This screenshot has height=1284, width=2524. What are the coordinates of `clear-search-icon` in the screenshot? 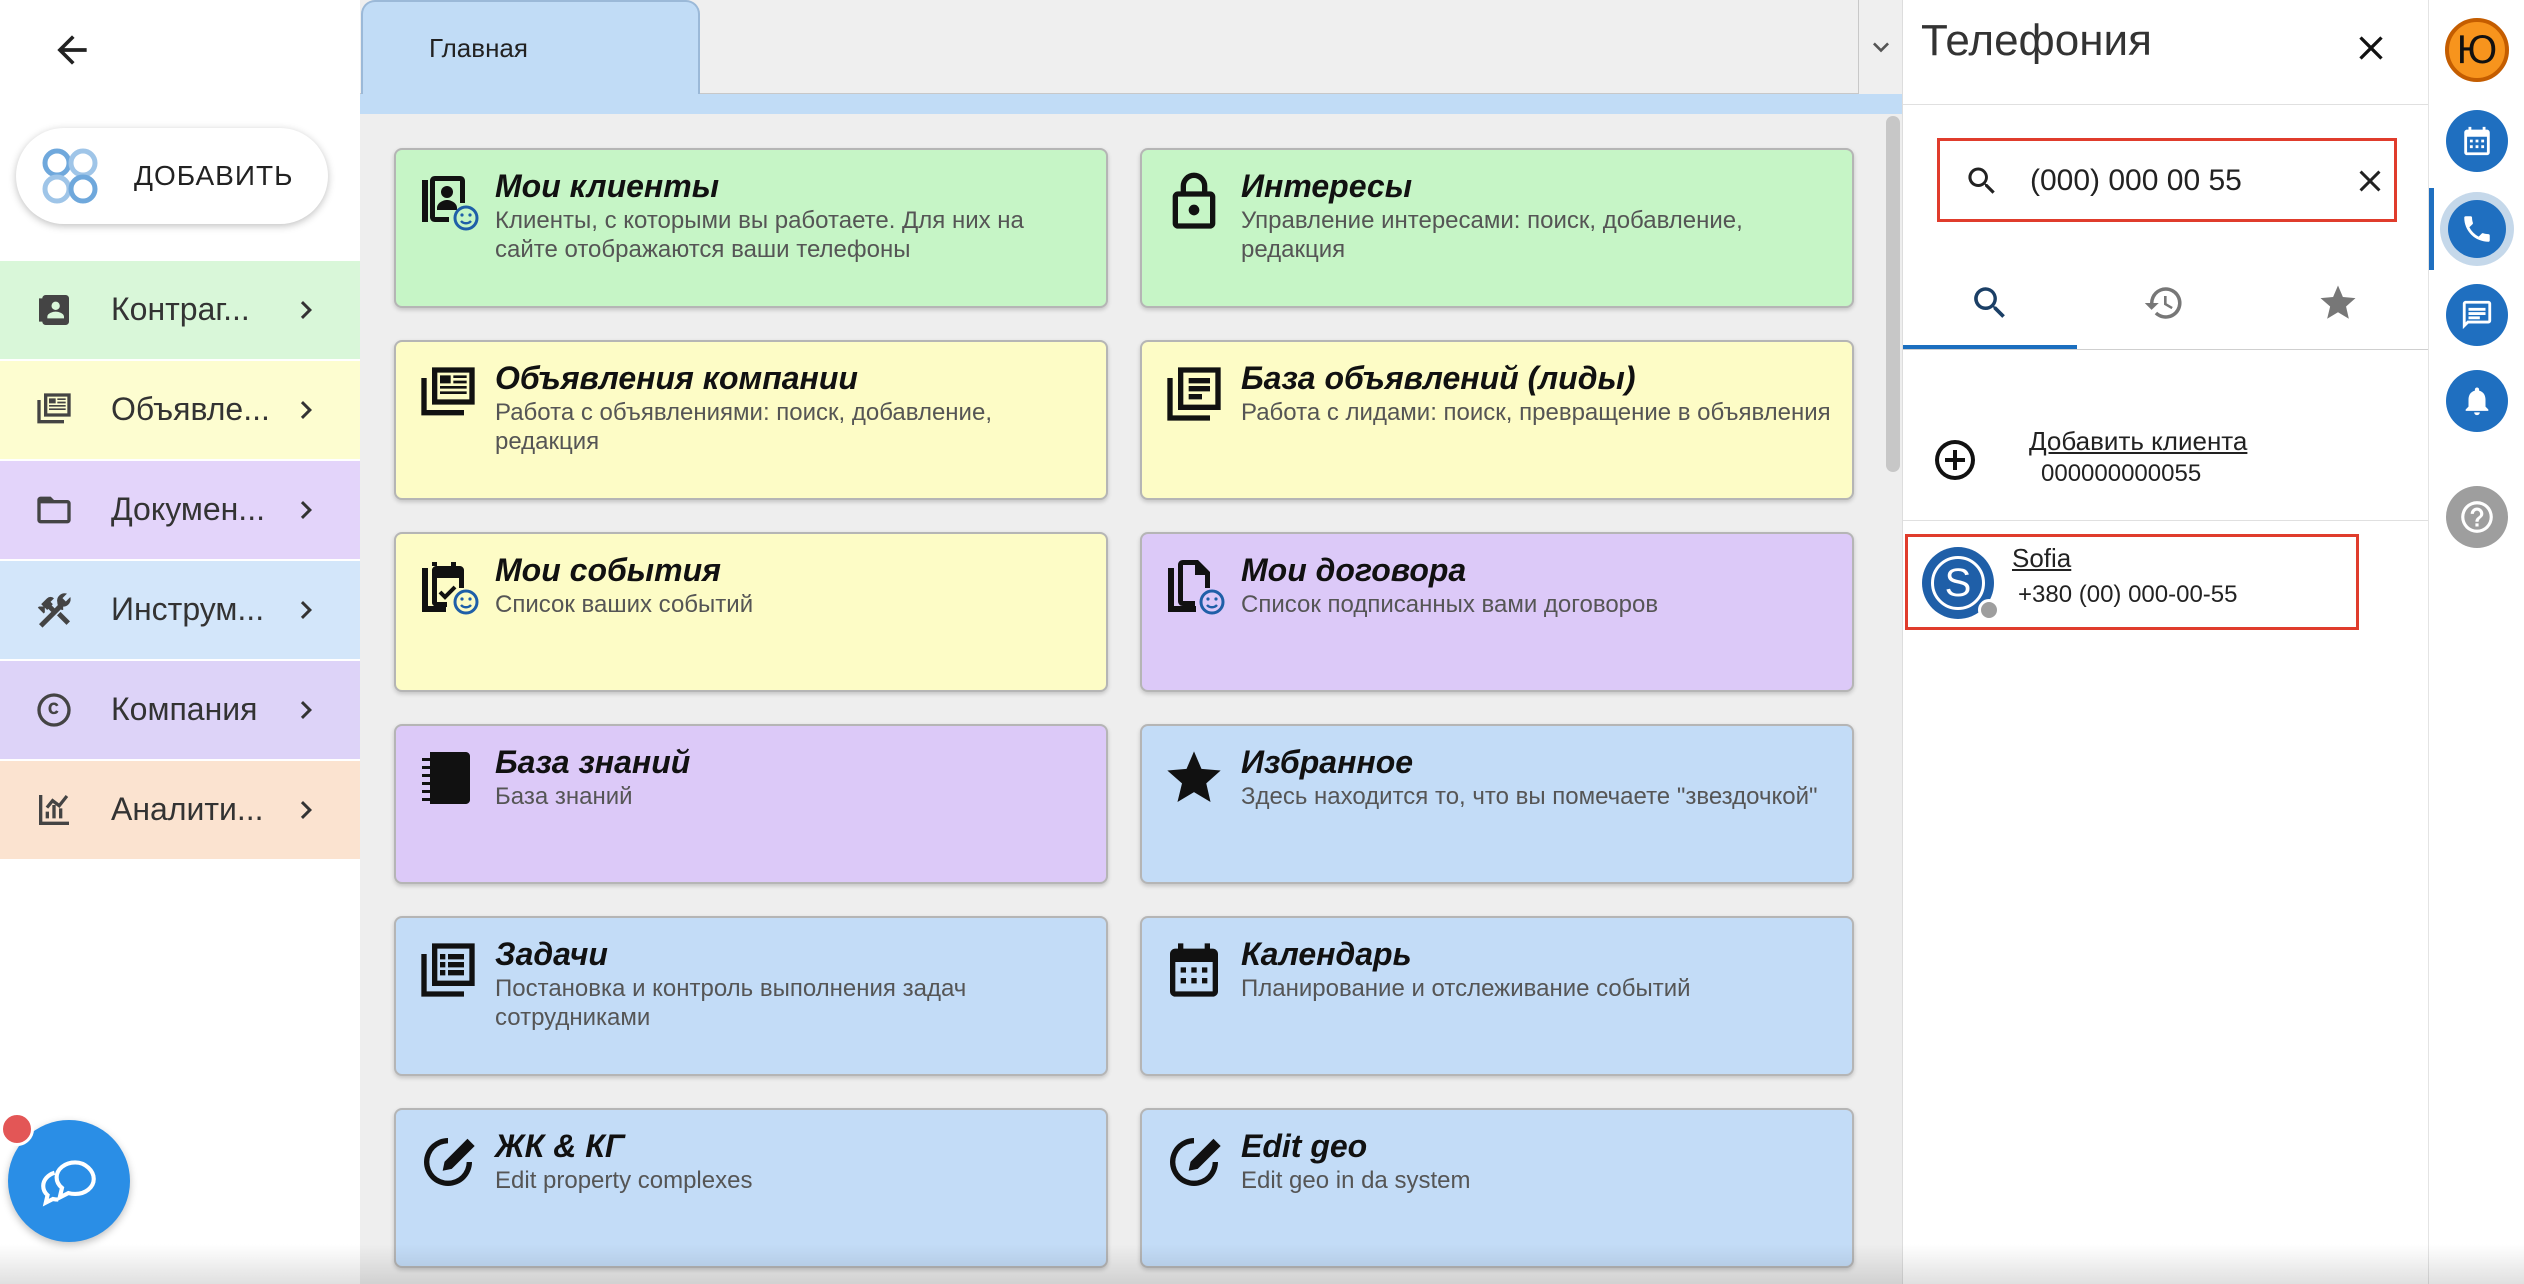 It's located at (2370, 181).